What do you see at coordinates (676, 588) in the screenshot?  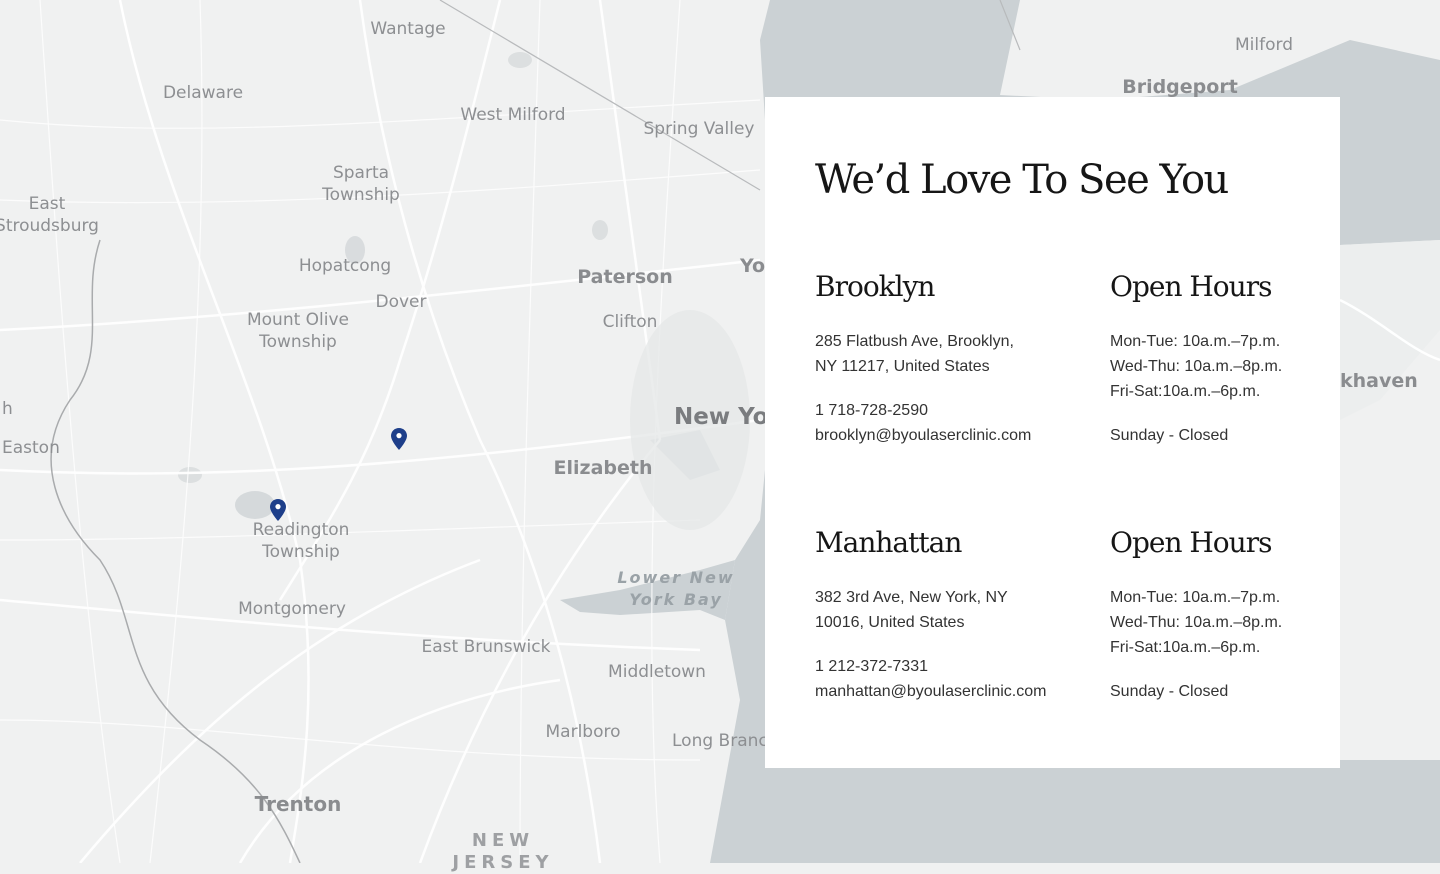 I see `map-label-lower-new-york-bay: Lower New York Bay` at bounding box center [676, 588].